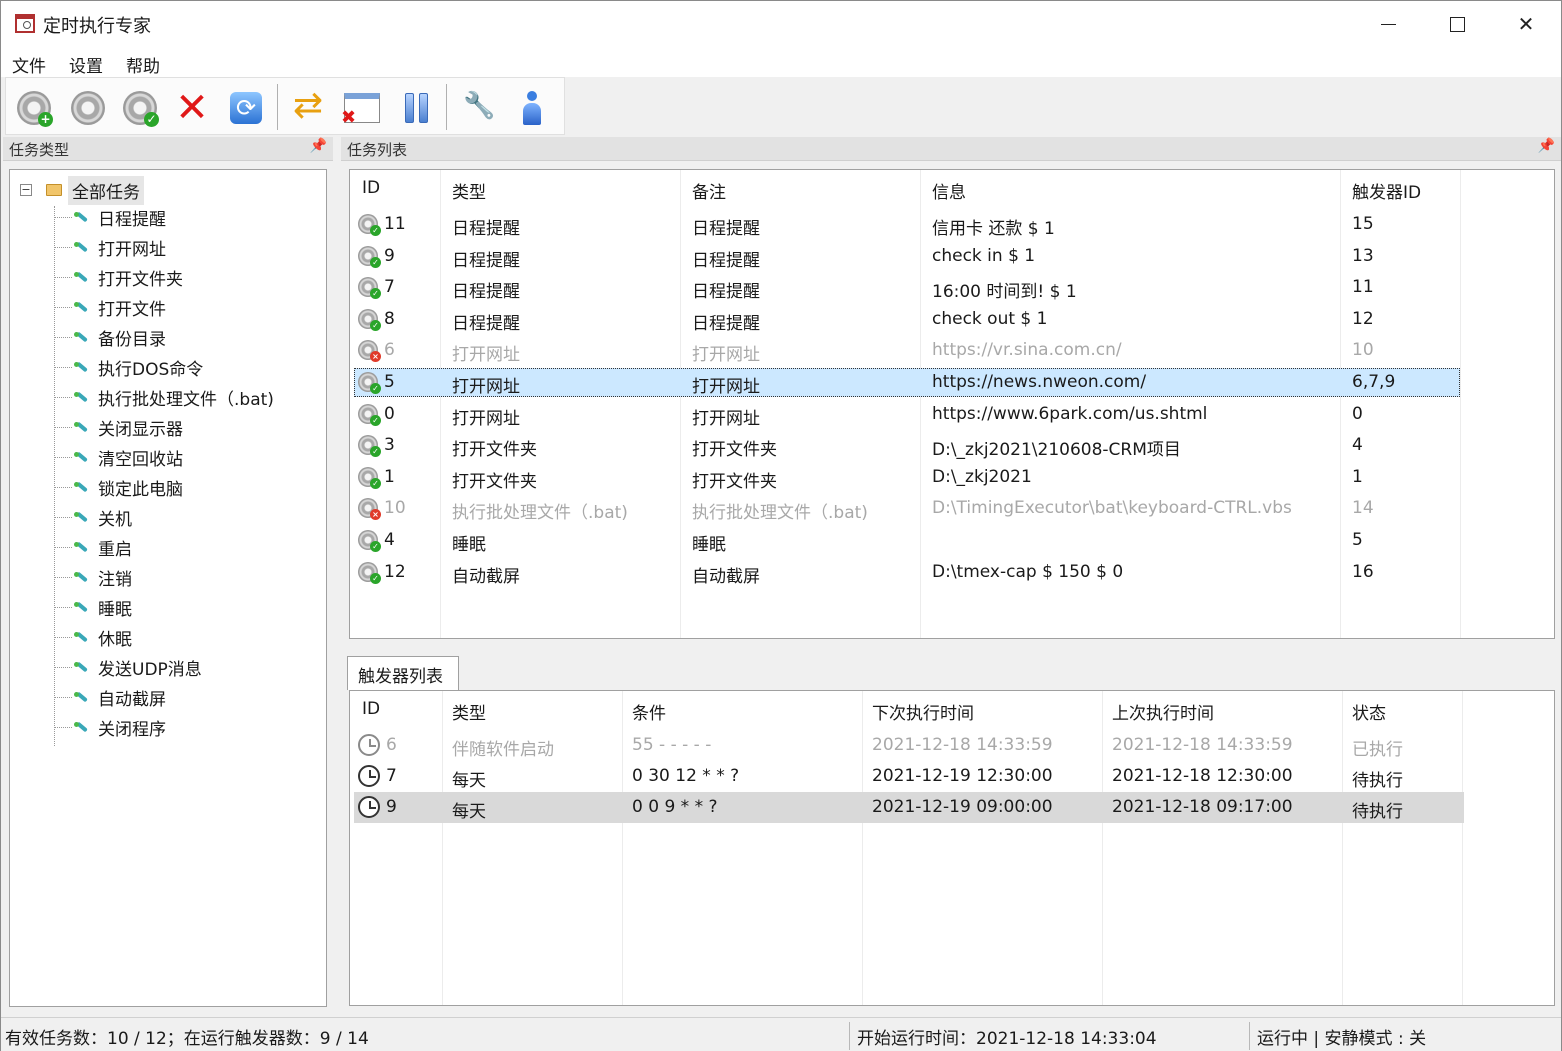  What do you see at coordinates (923, 711) in the screenshot?
I see `column-header-next-run: 下次执行时间` at bounding box center [923, 711].